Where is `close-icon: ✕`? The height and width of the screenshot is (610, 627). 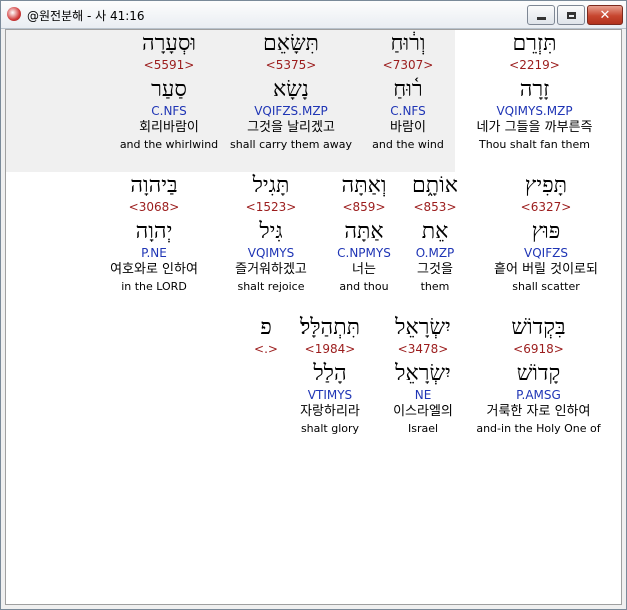
close-icon: ✕ is located at coordinates (605, 15).